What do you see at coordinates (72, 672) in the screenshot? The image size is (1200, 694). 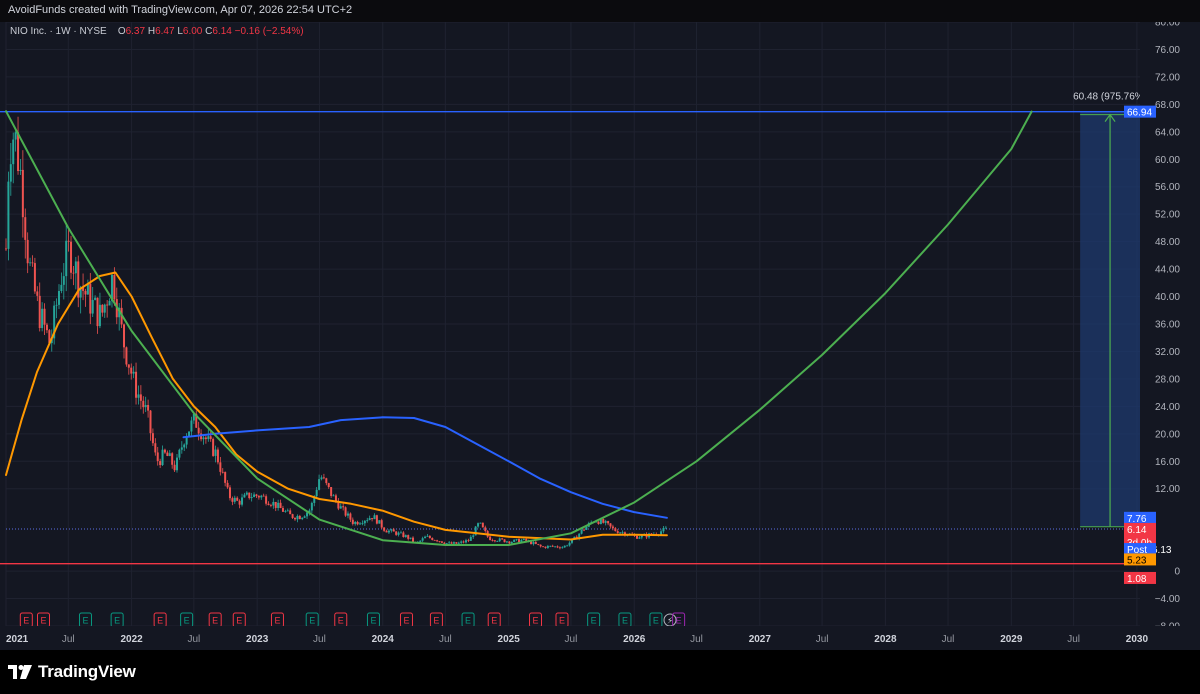 I see `tradingview-logo: TradingView` at bounding box center [72, 672].